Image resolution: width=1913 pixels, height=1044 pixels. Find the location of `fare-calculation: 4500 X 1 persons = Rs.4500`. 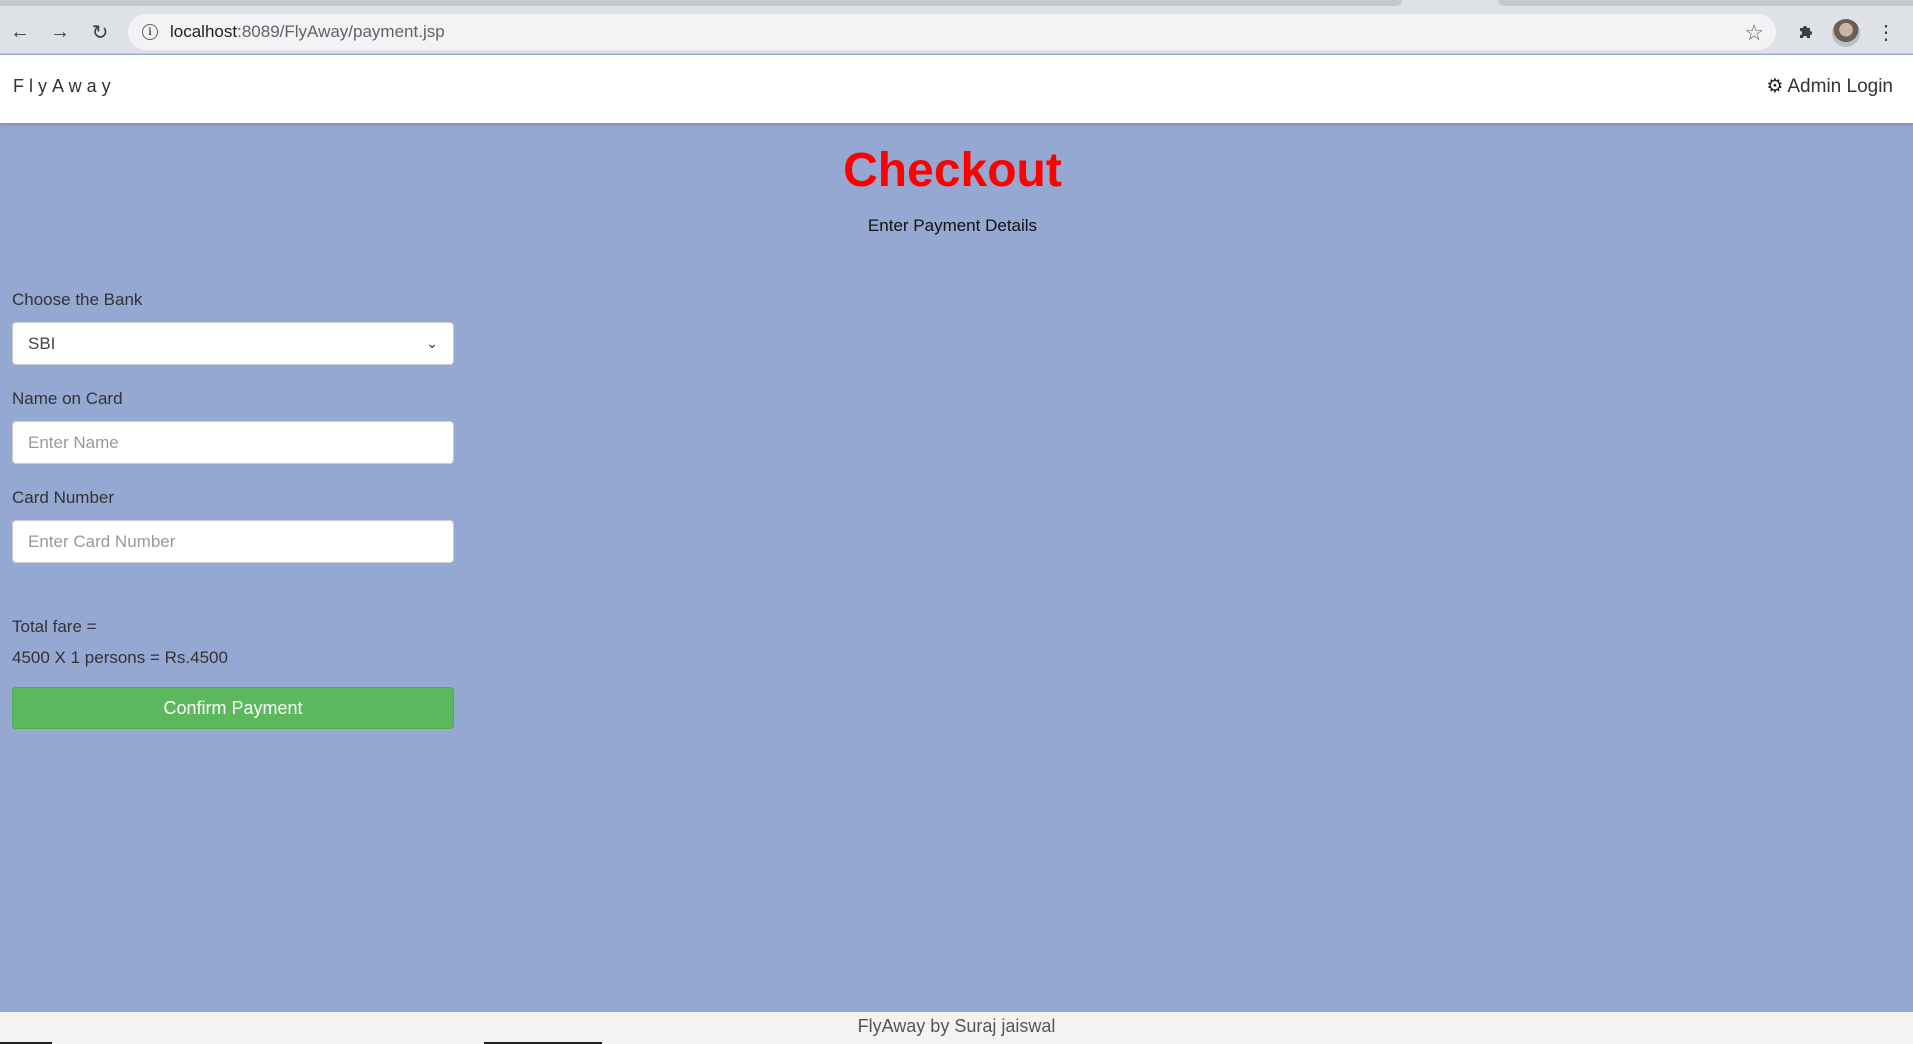

fare-calculation: 4500 X 1 persons = Rs.4500 is located at coordinates (120, 657).